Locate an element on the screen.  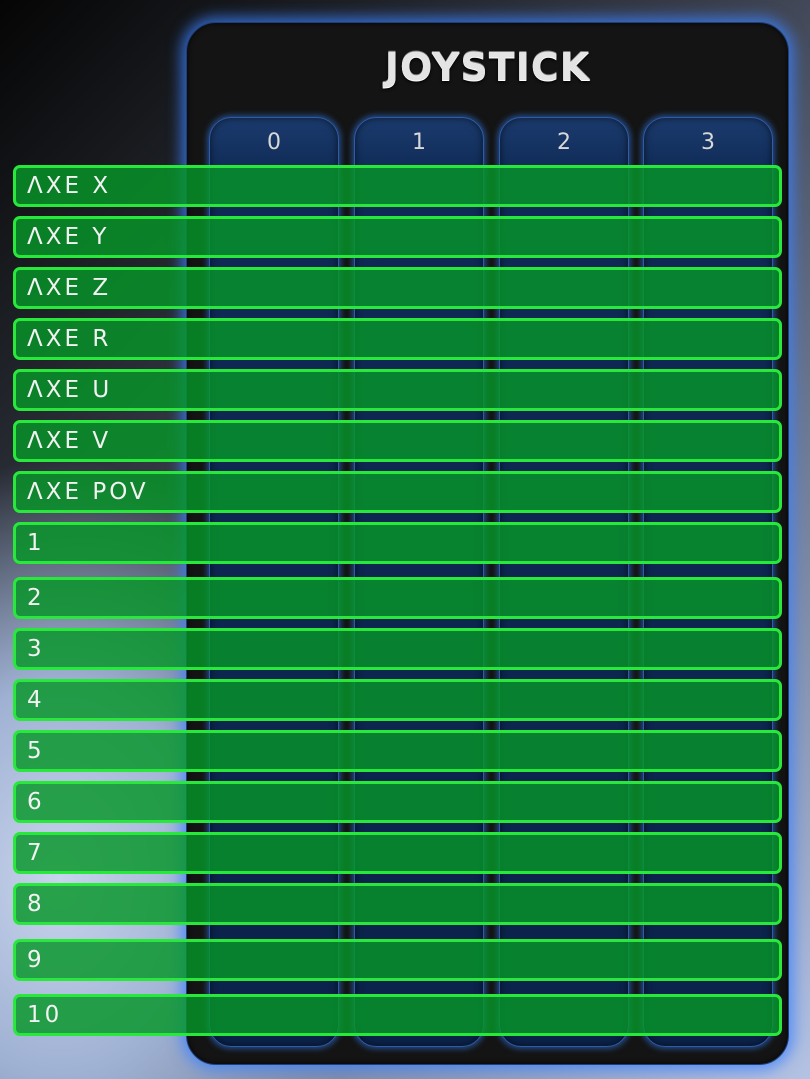
row-label: 2 is located at coordinates (36, 598).